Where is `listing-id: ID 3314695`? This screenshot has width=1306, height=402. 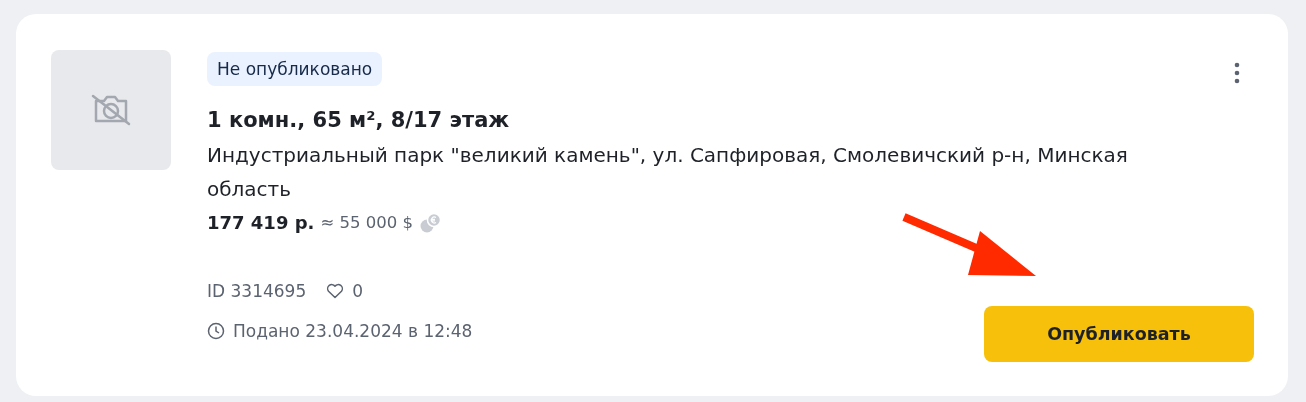 listing-id: ID 3314695 is located at coordinates (257, 291).